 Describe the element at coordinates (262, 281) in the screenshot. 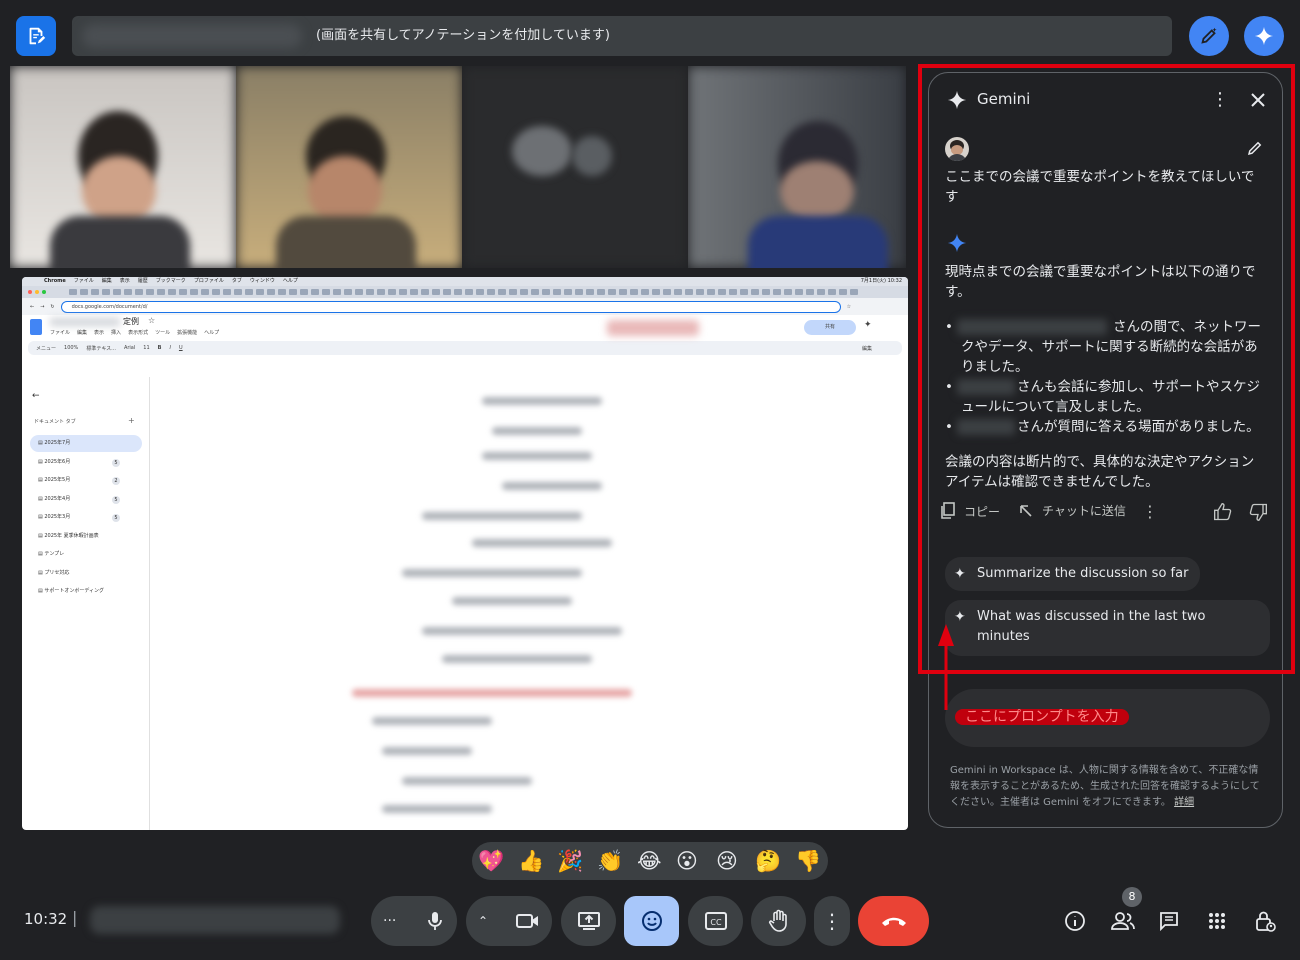

I see `menubar-item: ウィンドウ` at that location.